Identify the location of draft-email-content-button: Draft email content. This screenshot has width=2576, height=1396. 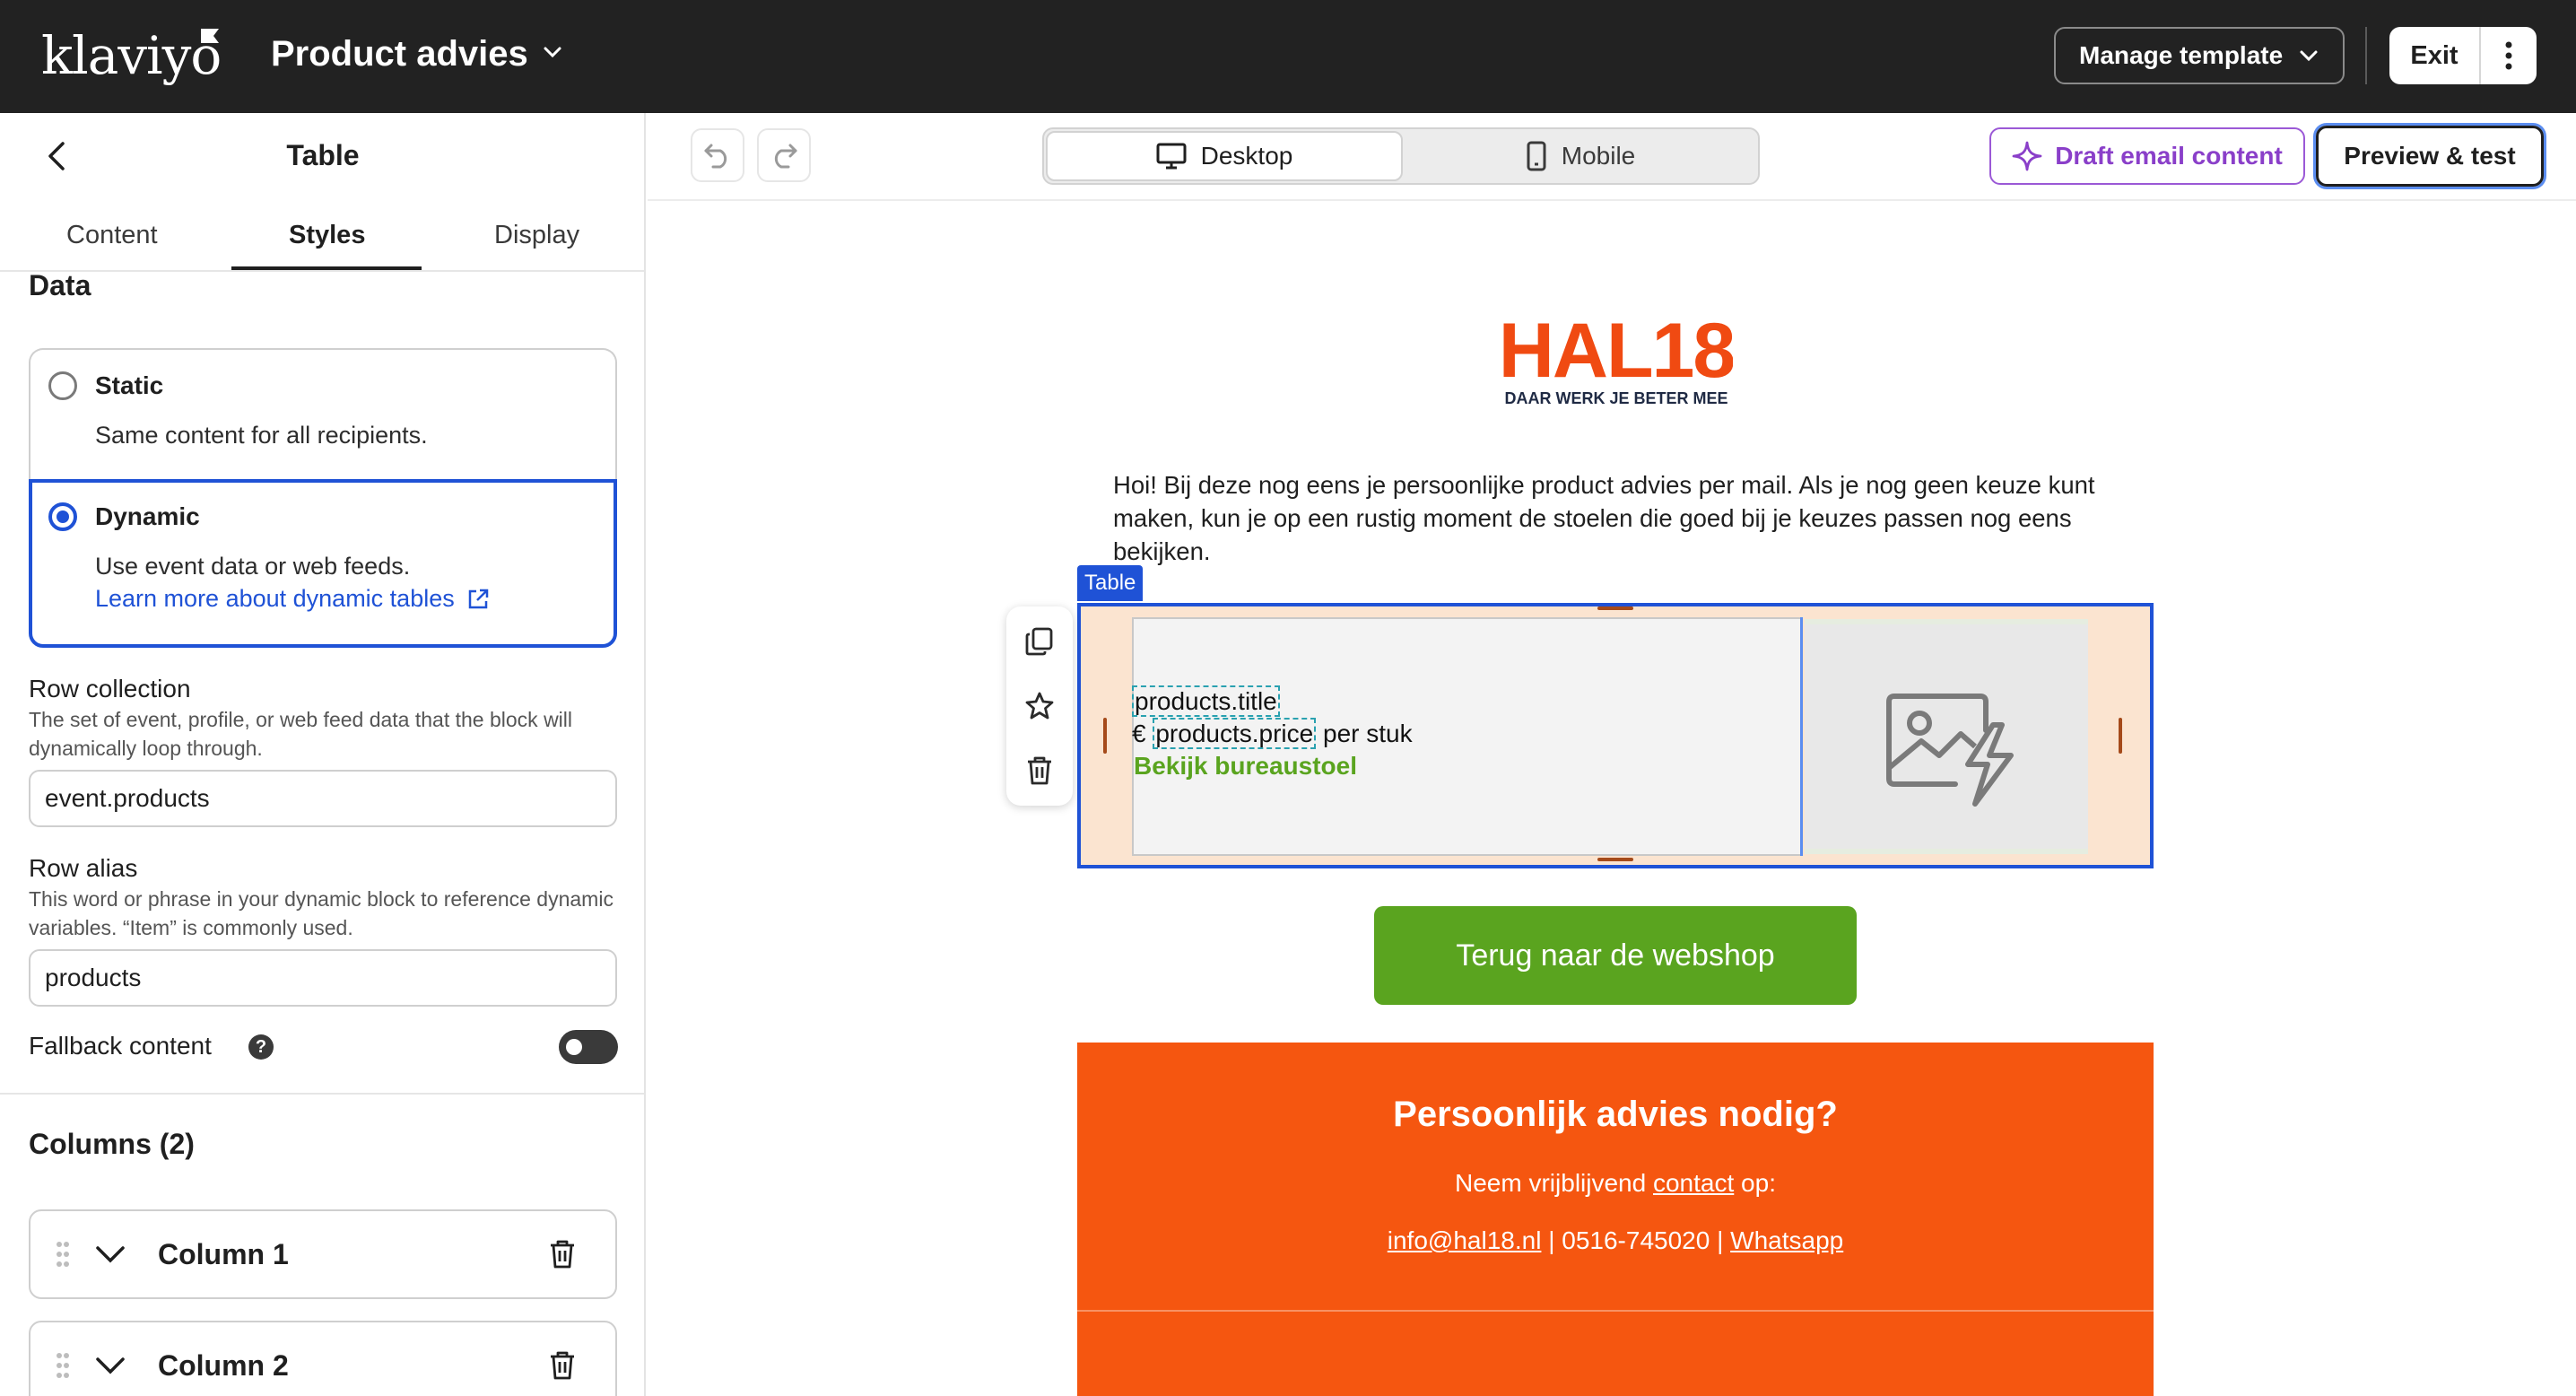
(2147, 156).